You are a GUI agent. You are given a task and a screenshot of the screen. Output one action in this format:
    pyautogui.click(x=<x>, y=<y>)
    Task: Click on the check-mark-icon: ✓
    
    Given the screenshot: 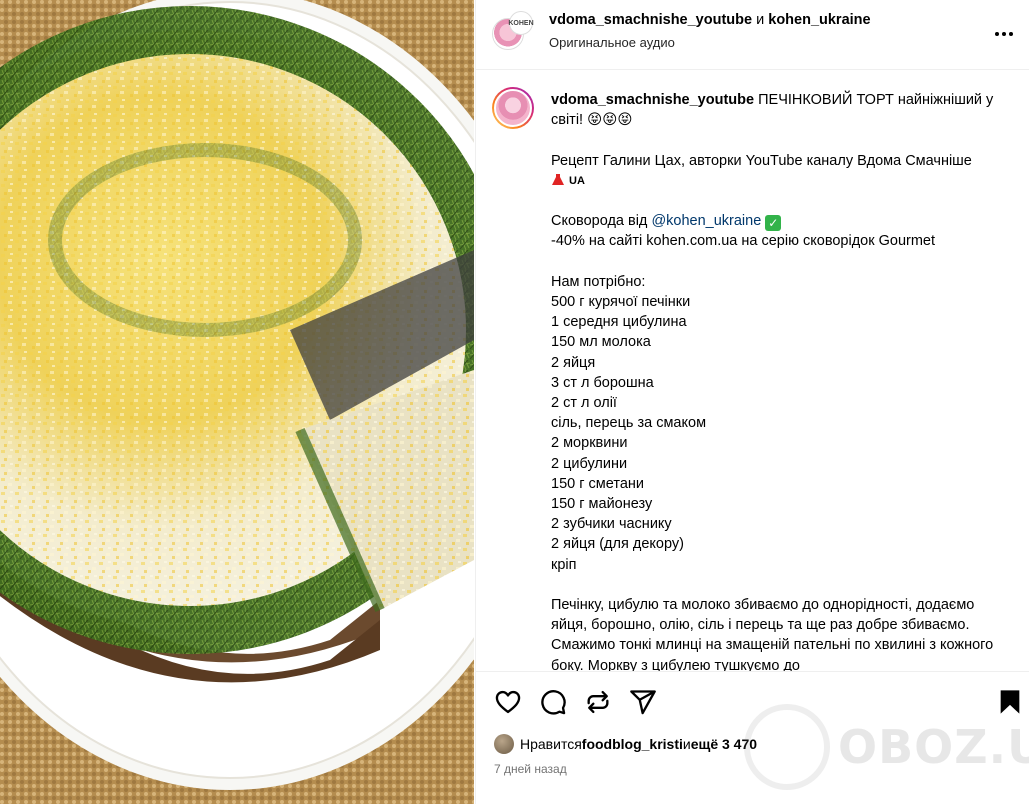 What is the action you would take?
    pyautogui.click(x=773, y=223)
    